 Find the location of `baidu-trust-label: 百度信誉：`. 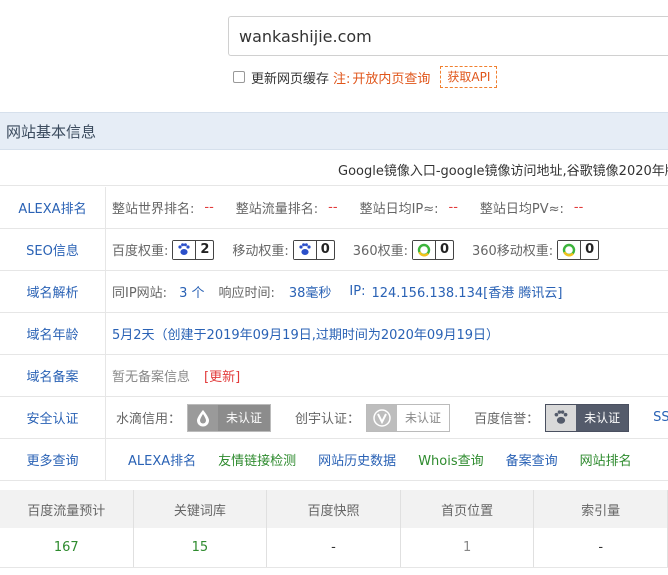

baidu-trust-label: 百度信誉： is located at coordinates (507, 419).